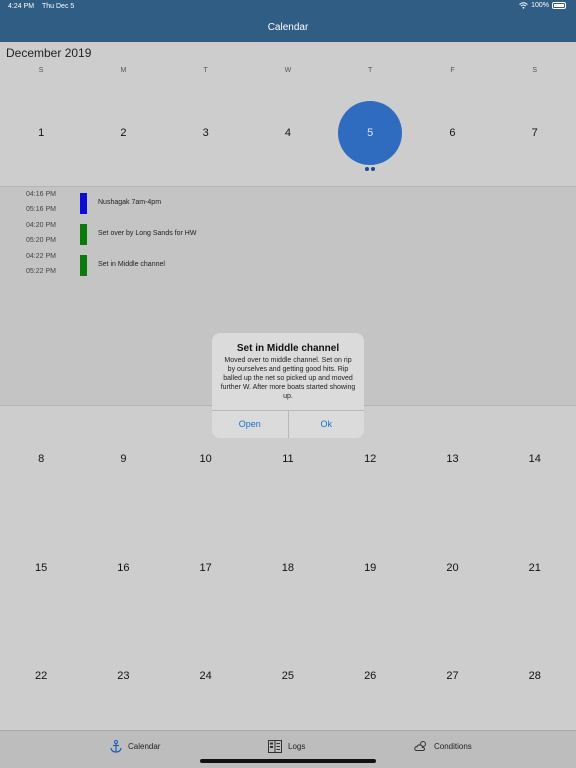 Image resolution: width=576 pixels, height=768 pixels. I want to click on day-number: 19, so click(370, 568).